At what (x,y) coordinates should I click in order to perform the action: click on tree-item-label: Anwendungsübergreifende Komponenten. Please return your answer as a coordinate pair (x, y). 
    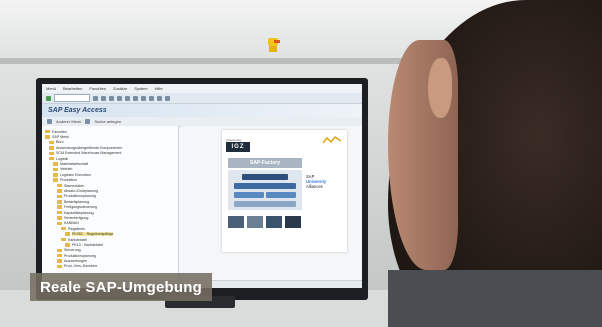
    Looking at the image, I should click on (89, 147).